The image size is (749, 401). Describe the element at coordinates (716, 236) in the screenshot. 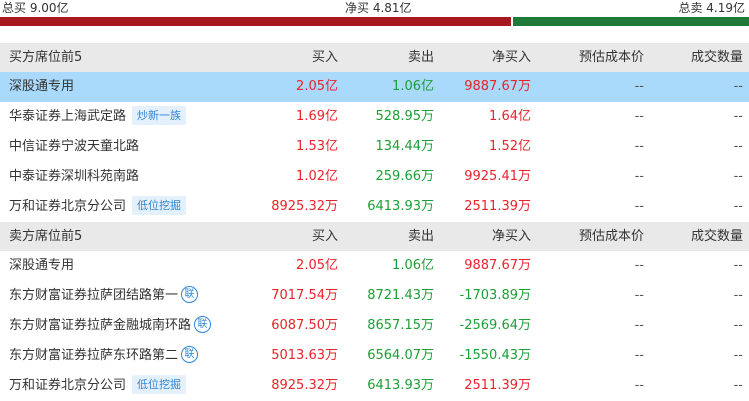

I see `header-qty: 成交数量` at that location.